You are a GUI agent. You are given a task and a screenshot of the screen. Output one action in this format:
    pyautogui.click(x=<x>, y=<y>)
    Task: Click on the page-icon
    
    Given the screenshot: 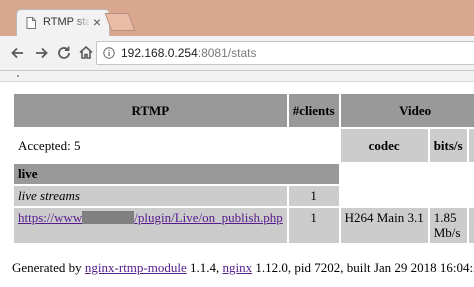 What is the action you would take?
    pyautogui.click(x=31, y=23)
    